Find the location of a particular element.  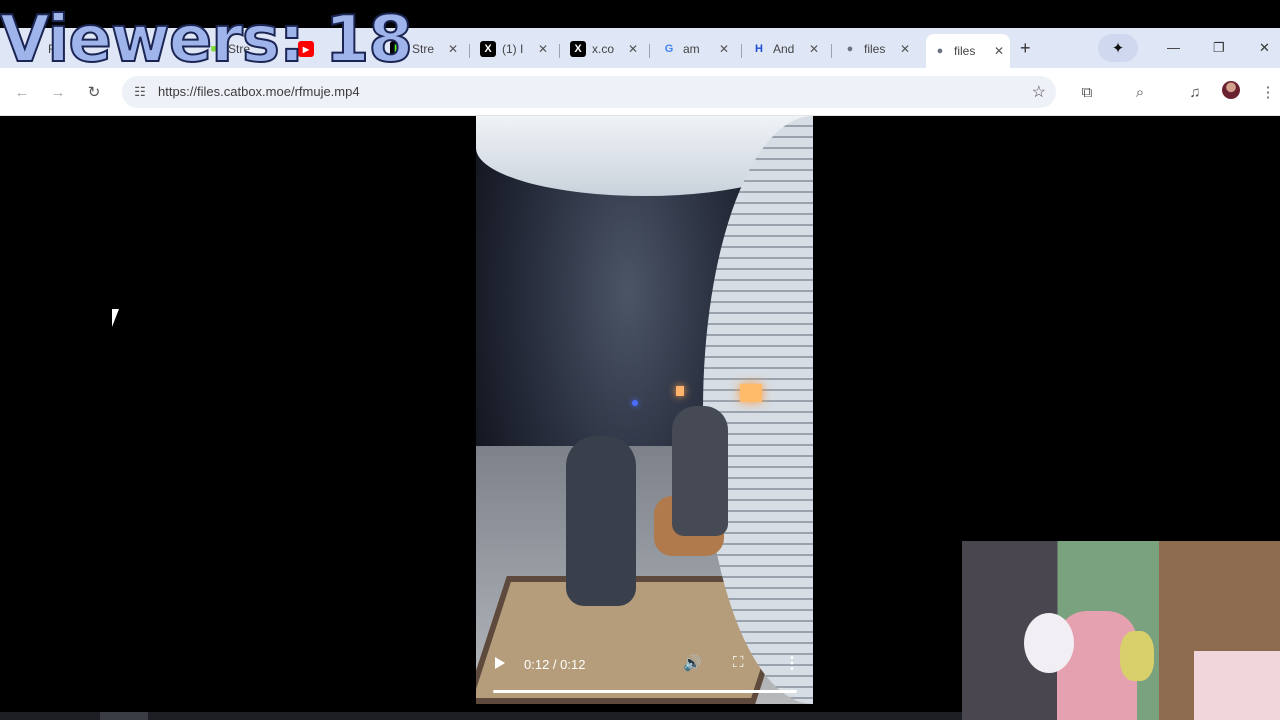

h-site-icon: H is located at coordinates (759, 49).